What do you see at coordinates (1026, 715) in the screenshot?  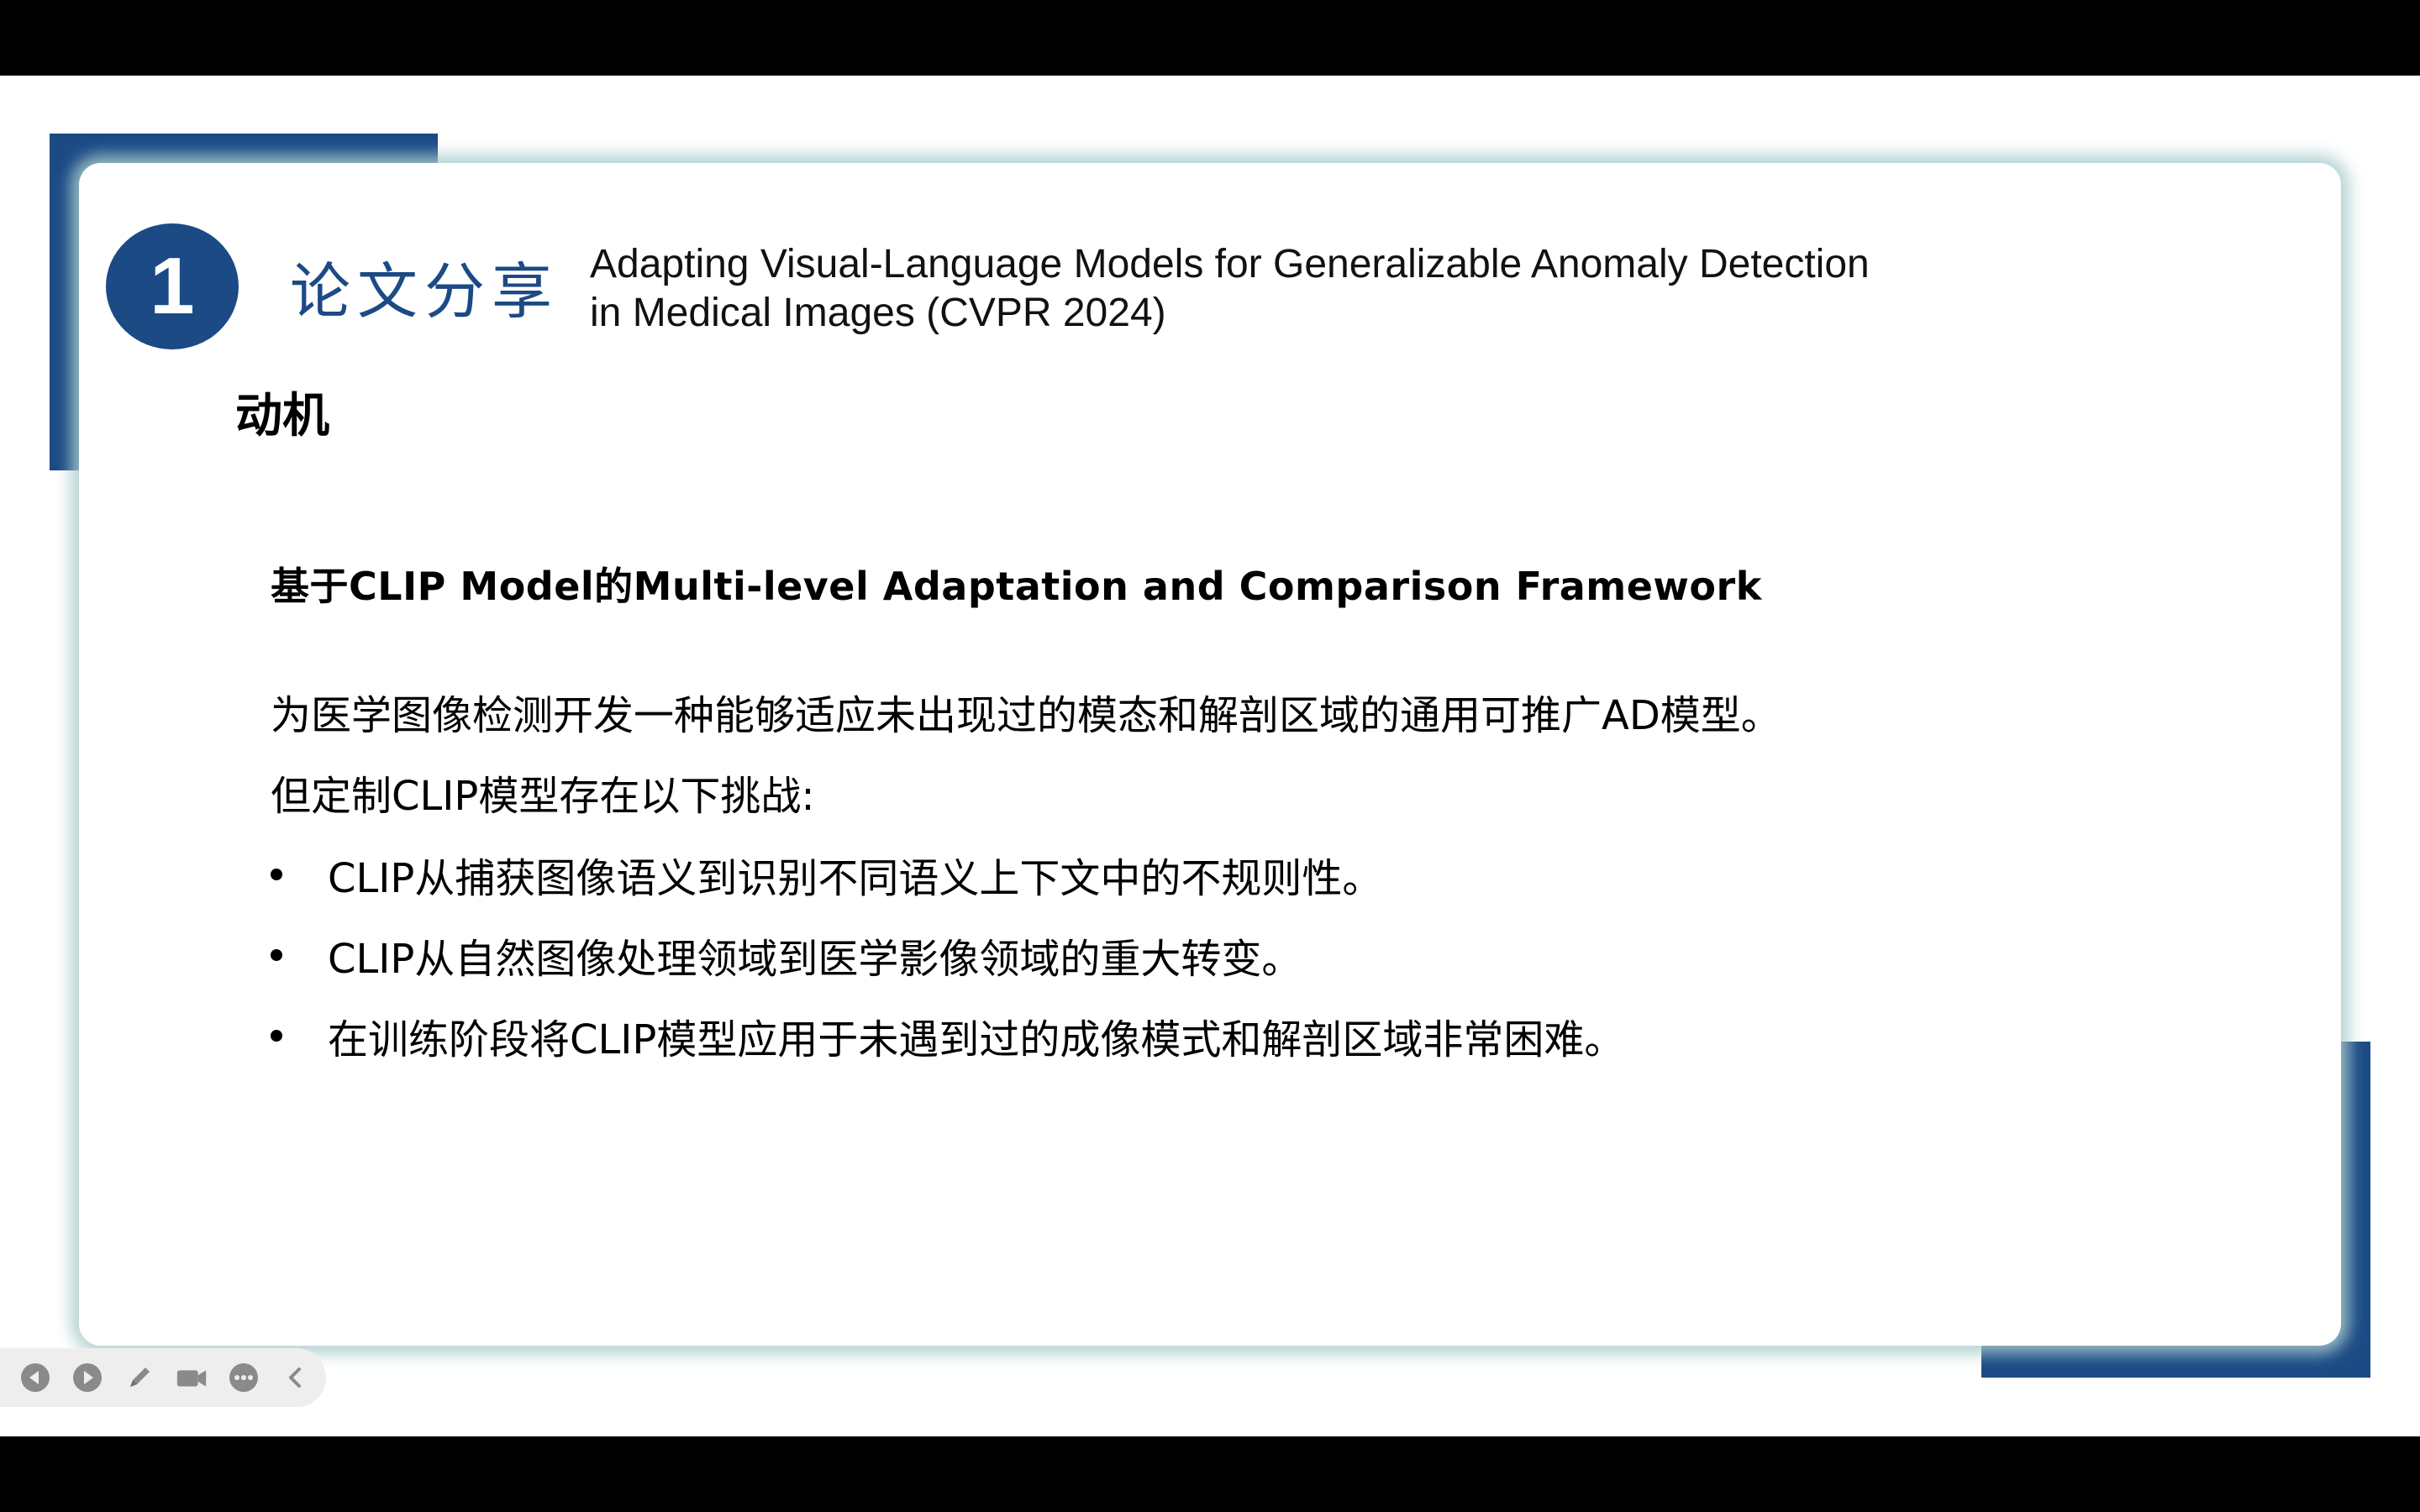 I see `paragraph-goal: 为医学图像检测开发一种能够适应未出现过的模态和解剖区域的通用可推广AD模型。` at bounding box center [1026, 715].